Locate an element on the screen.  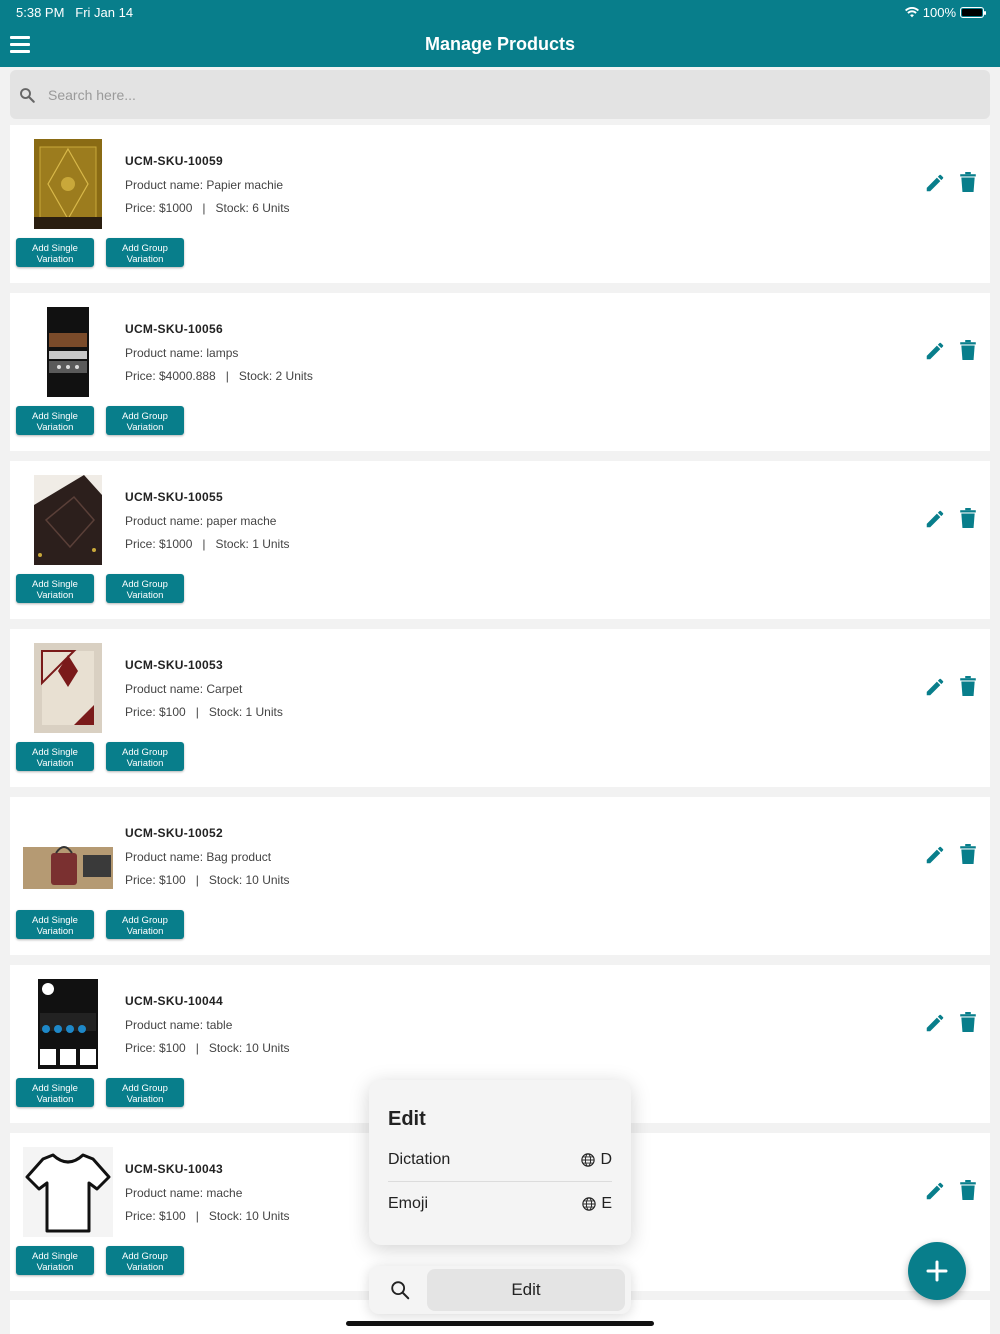
add-product-button is located at coordinates (937, 1271).